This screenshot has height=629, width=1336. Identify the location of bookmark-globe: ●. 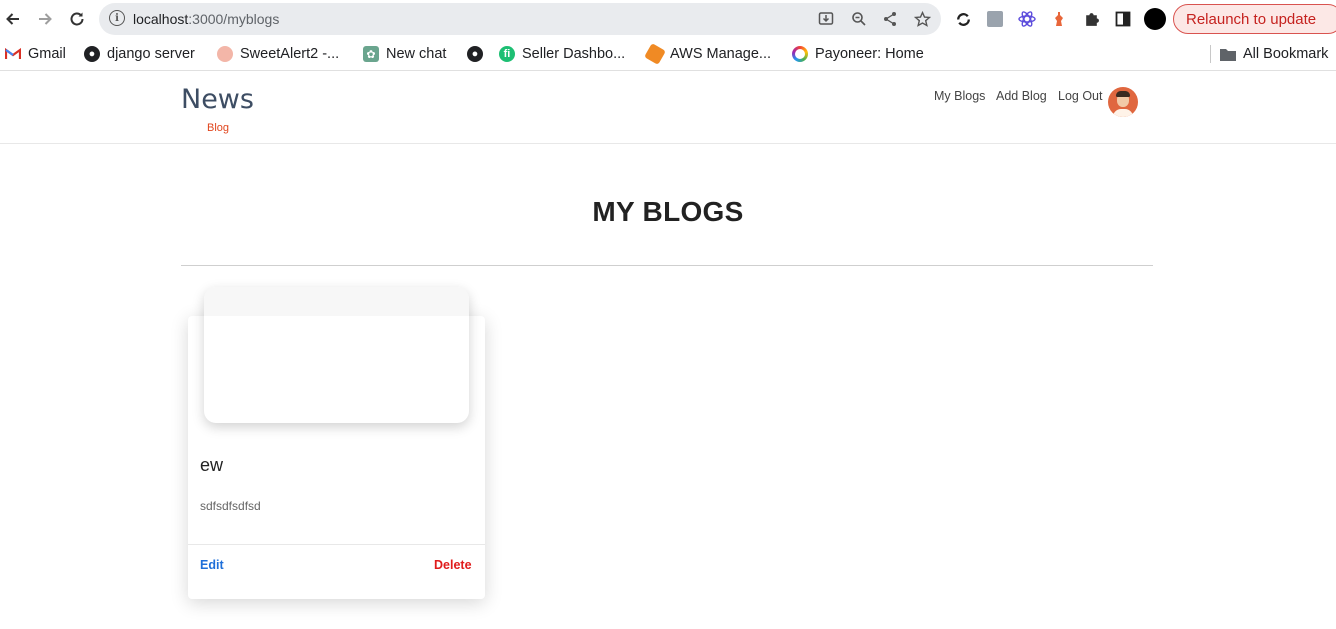
(478, 54).